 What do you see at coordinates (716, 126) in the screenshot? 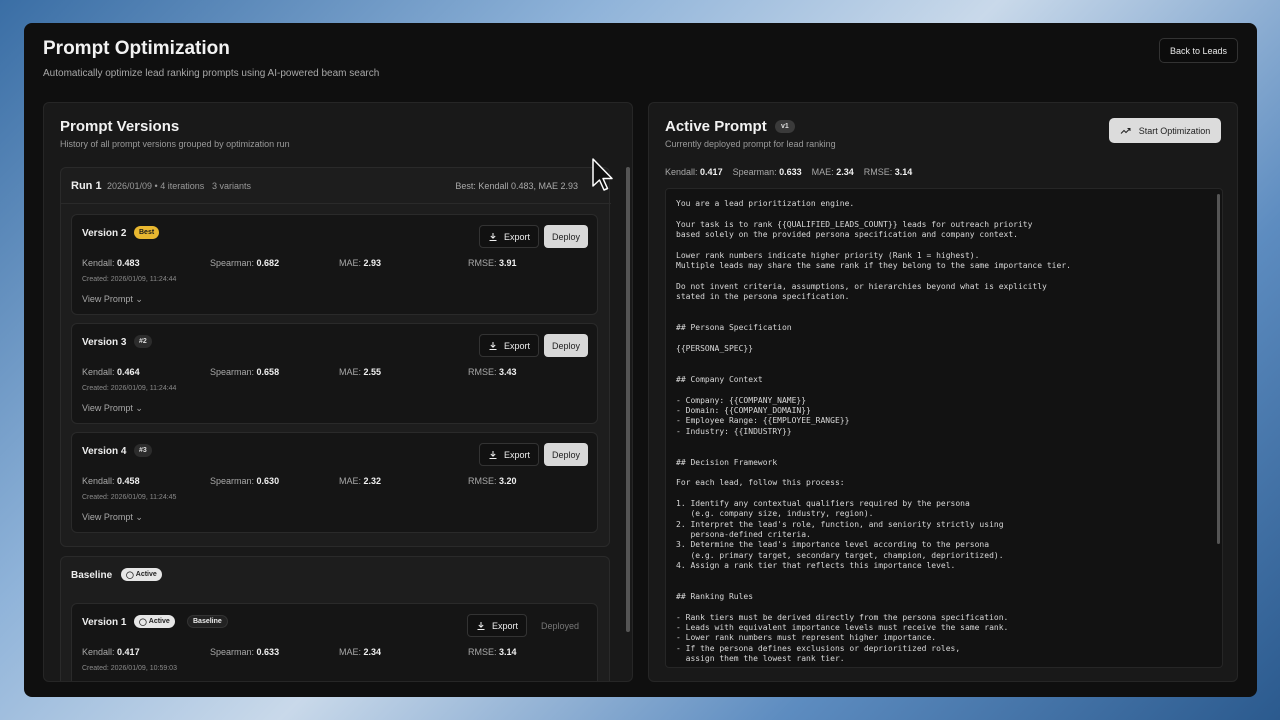
I see `active-prompt-title: Active Prompt` at bounding box center [716, 126].